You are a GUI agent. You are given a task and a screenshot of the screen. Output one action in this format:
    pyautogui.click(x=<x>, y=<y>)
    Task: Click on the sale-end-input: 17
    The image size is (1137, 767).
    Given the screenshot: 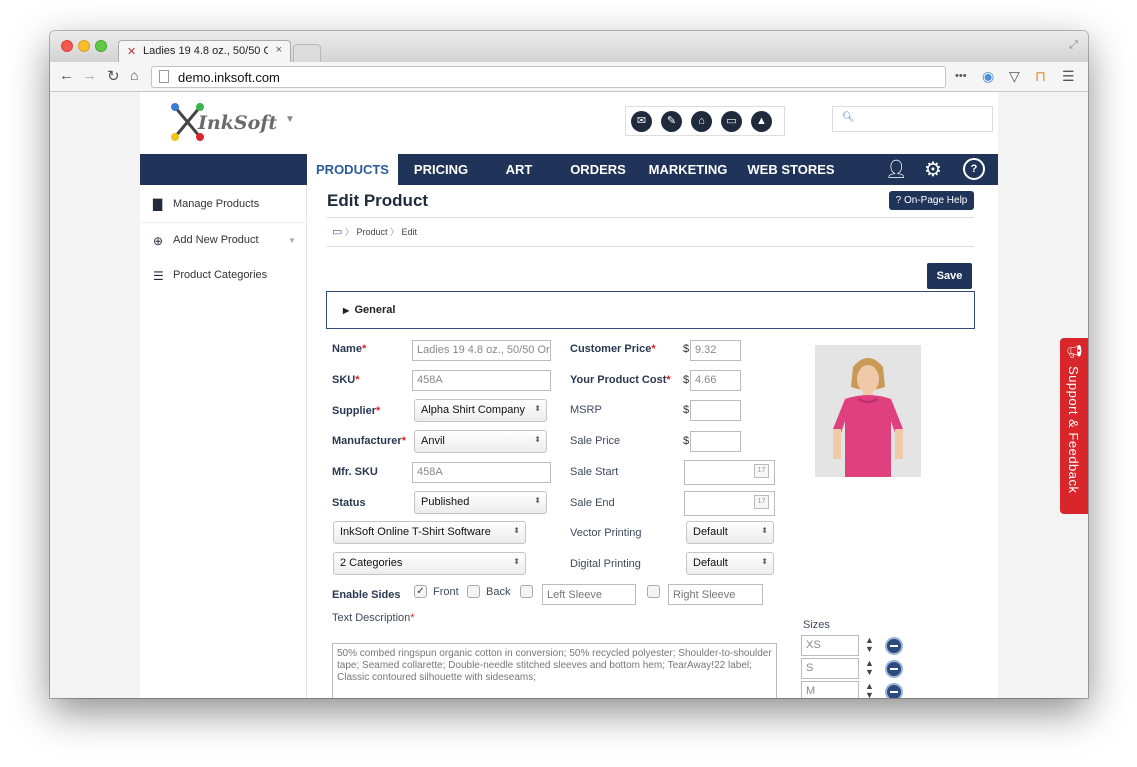 What is the action you would take?
    pyautogui.click(x=729, y=503)
    